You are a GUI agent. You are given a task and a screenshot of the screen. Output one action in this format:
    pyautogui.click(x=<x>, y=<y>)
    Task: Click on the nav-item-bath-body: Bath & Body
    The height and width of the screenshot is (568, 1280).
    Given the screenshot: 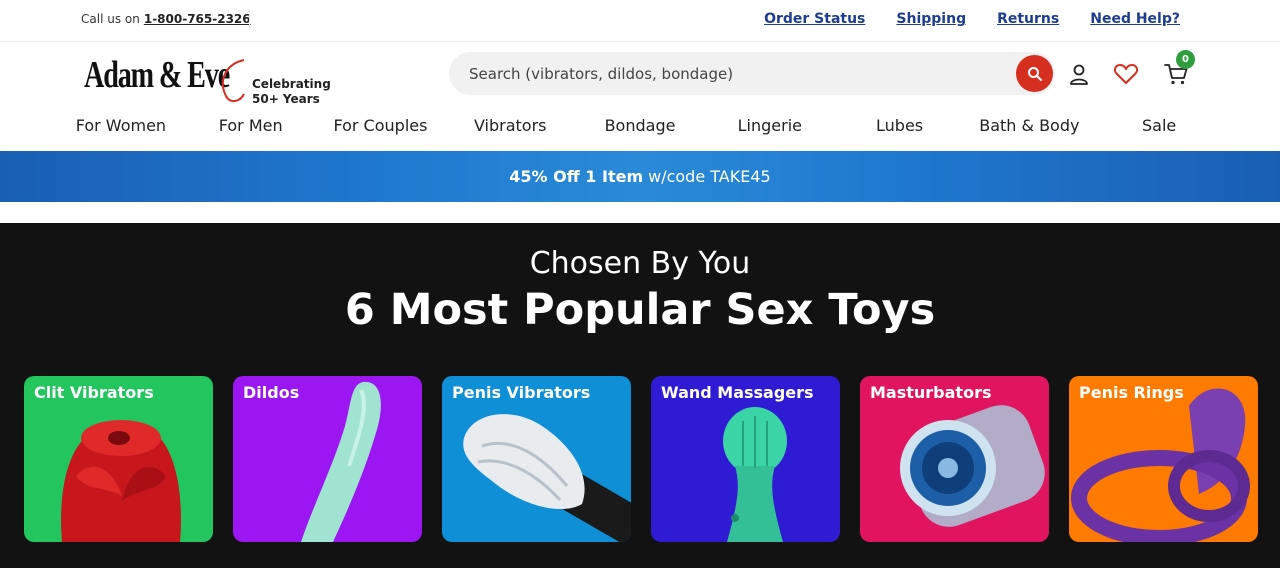 What is the action you would take?
    pyautogui.click(x=1029, y=128)
    